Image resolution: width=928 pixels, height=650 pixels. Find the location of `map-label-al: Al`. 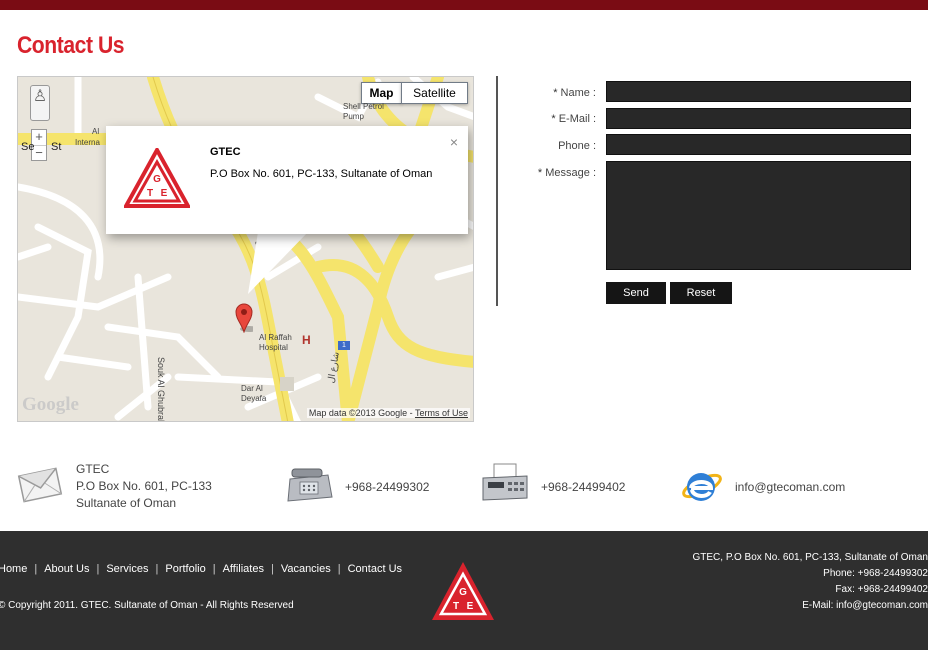

map-label-al: Al is located at coordinates (96, 131).